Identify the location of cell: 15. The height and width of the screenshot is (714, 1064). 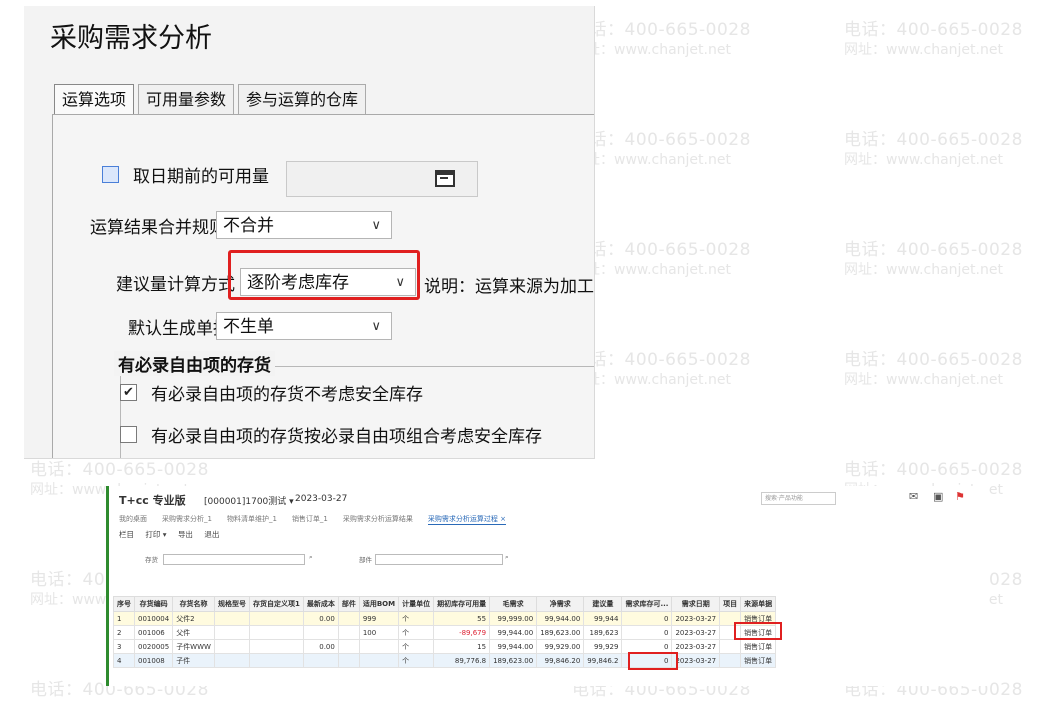
(462, 646).